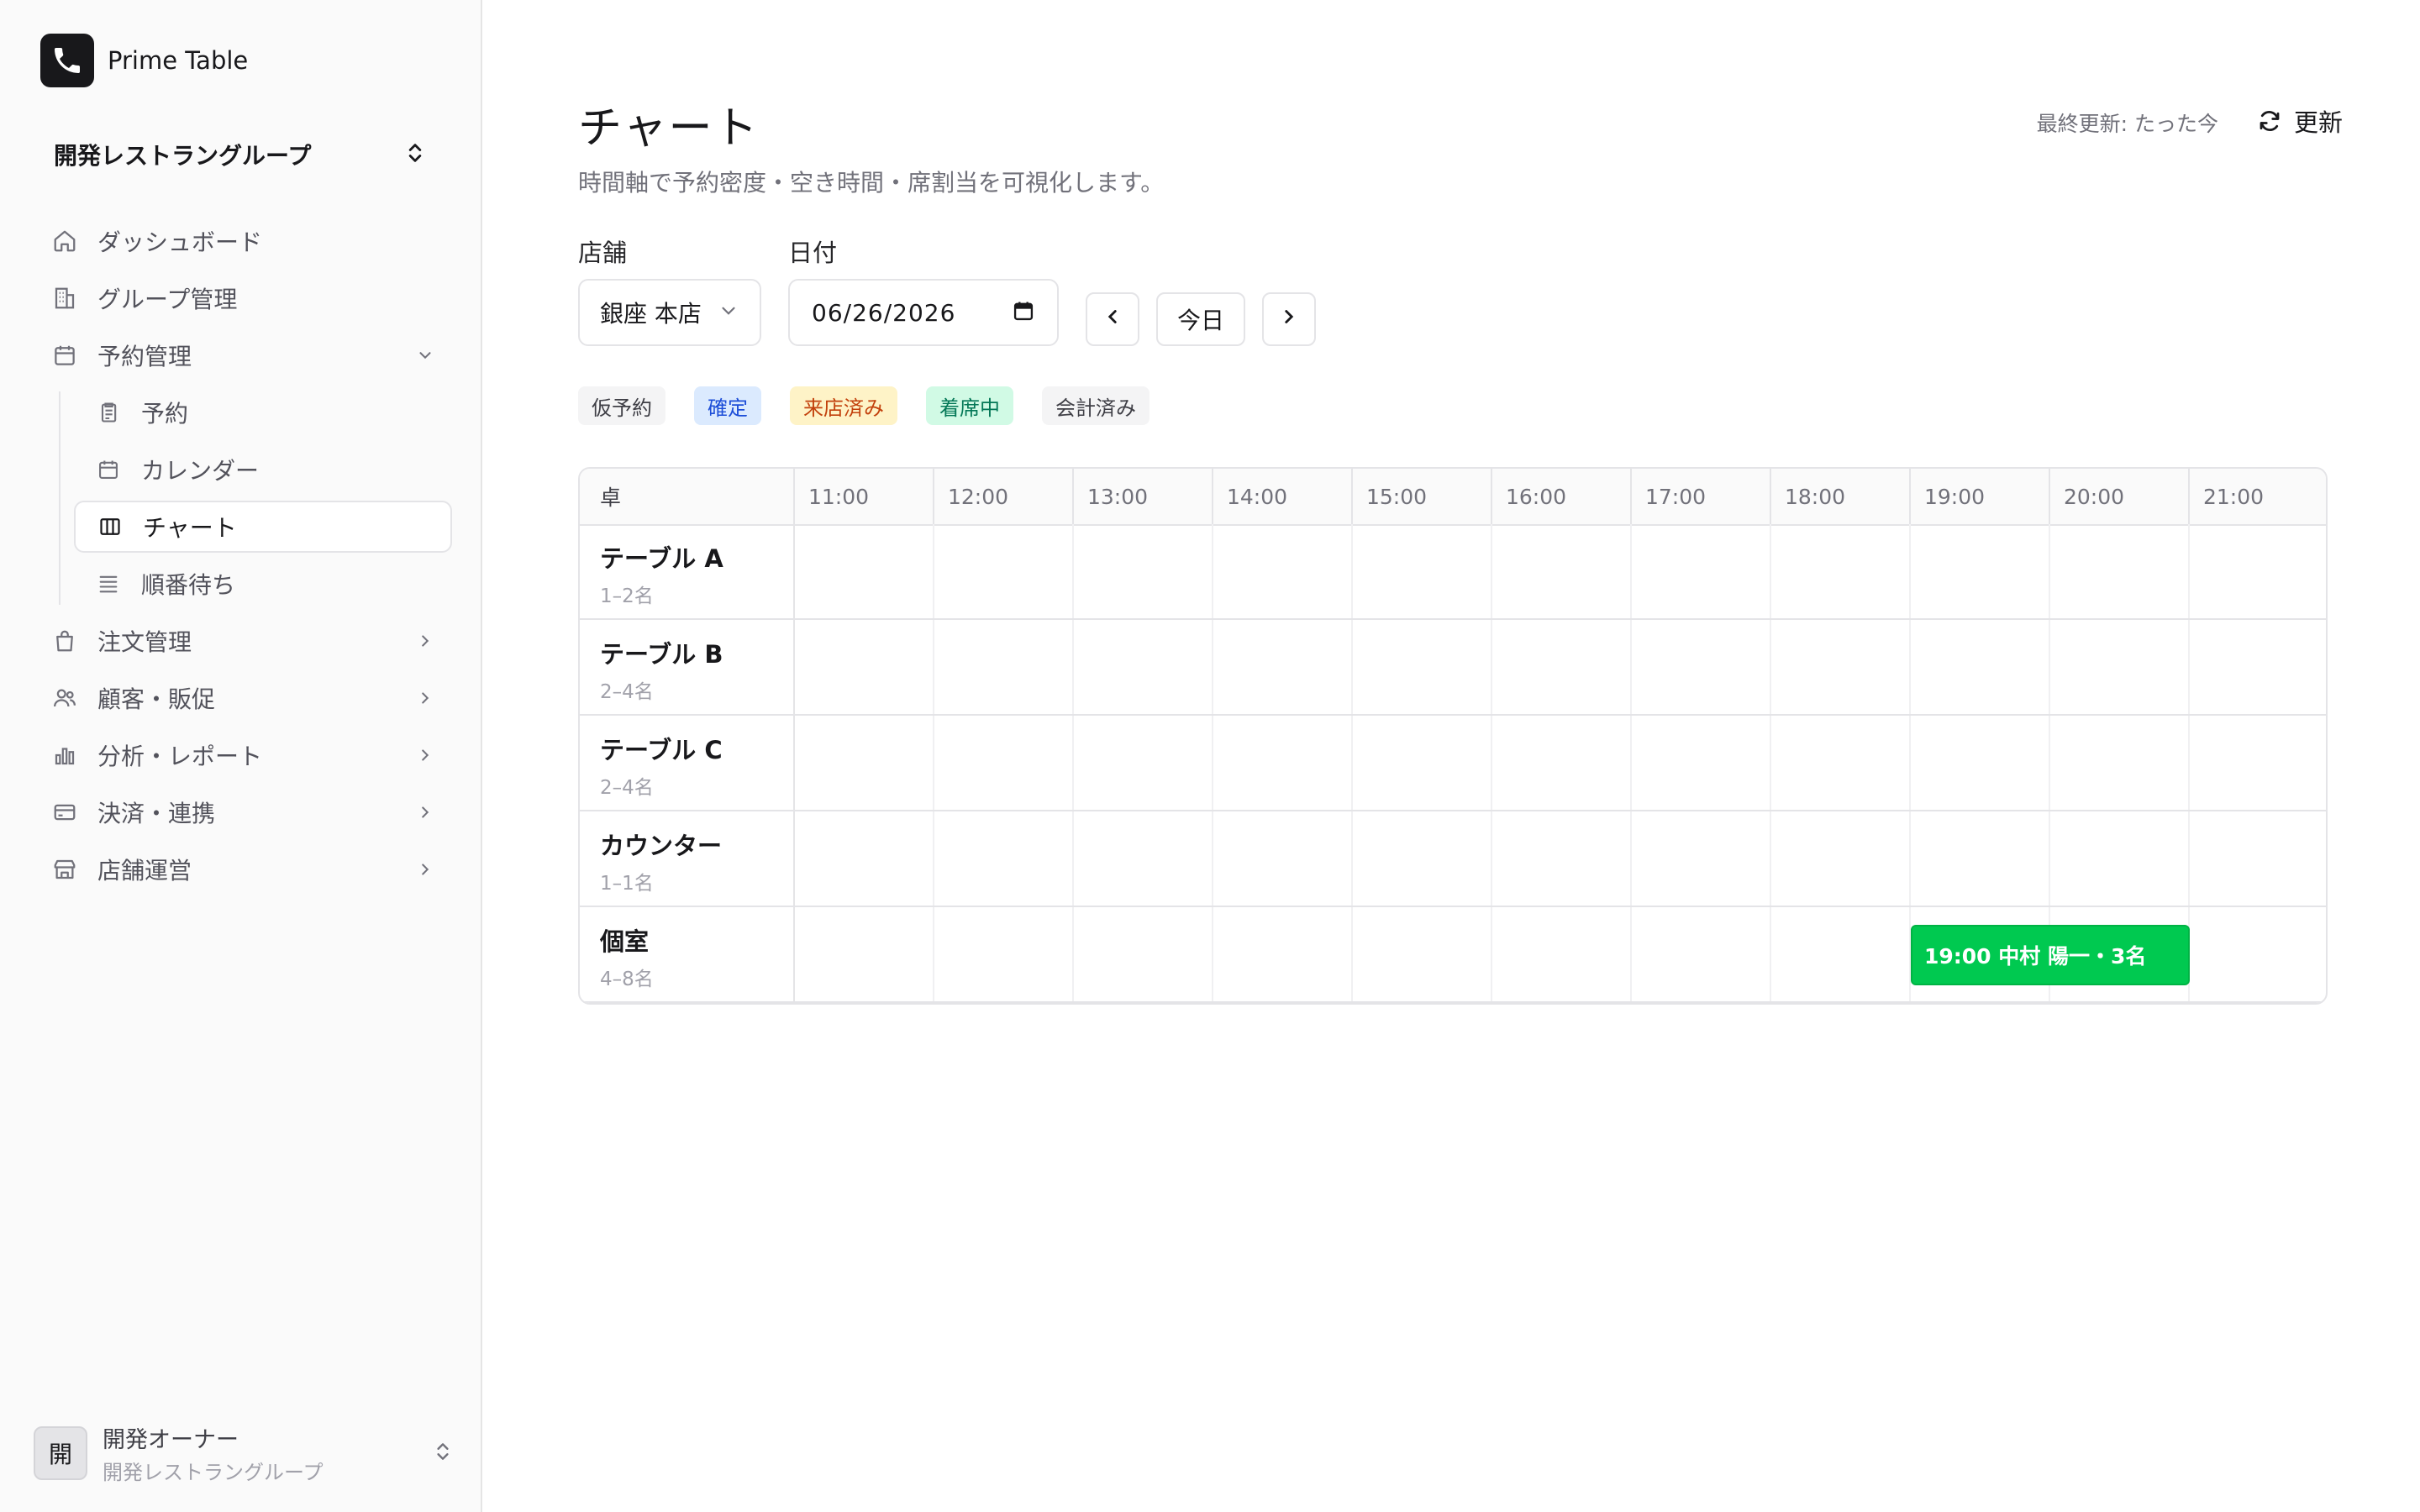 This screenshot has width=2420, height=1512. What do you see at coordinates (244, 1453) in the screenshot?
I see `user-menu: 開 開発オーナー 開発レストラングループ` at bounding box center [244, 1453].